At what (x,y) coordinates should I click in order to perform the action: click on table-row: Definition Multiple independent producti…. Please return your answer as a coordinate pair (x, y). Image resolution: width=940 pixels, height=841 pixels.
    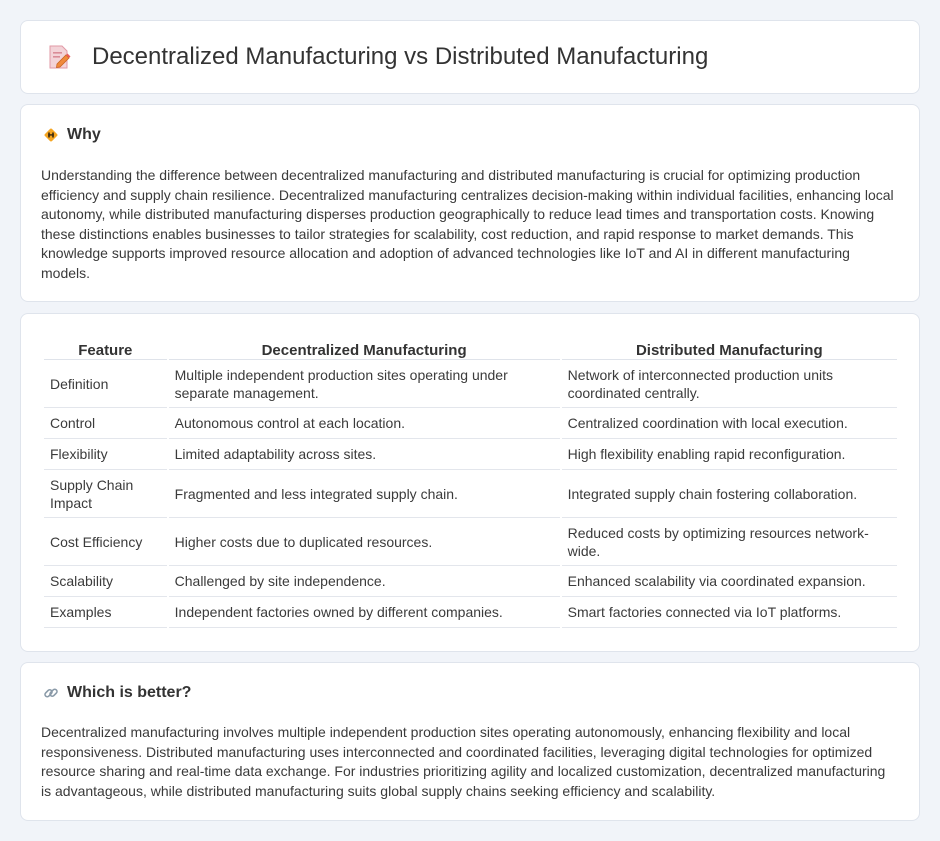
    Looking at the image, I should click on (470, 384).